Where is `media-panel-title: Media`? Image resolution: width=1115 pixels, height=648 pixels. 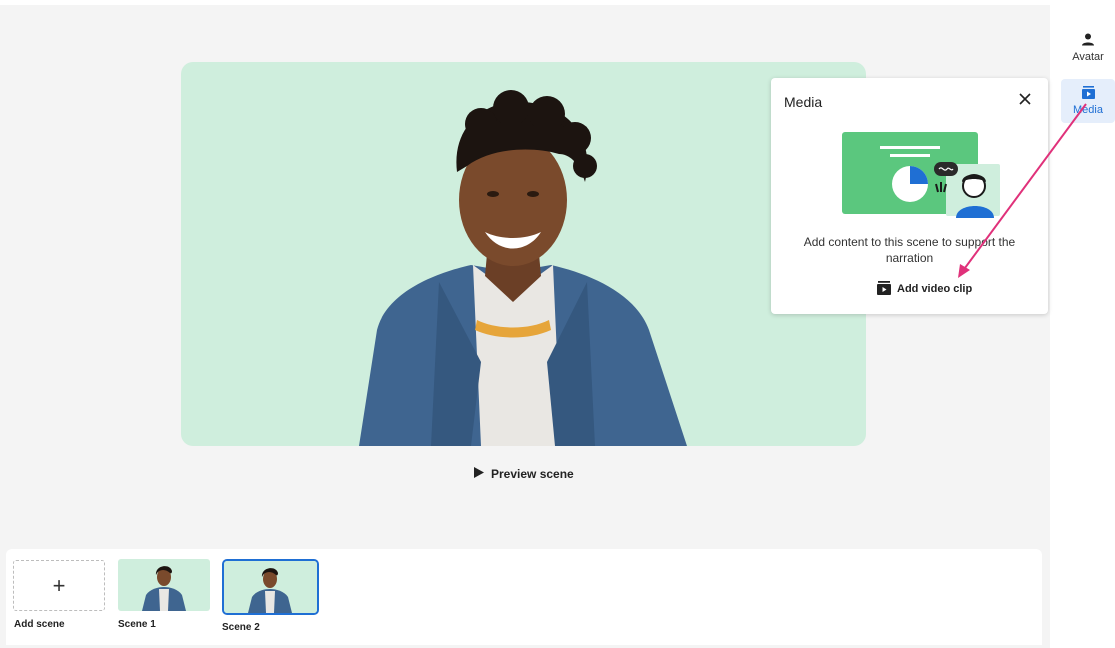 media-panel-title: Media is located at coordinates (803, 102).